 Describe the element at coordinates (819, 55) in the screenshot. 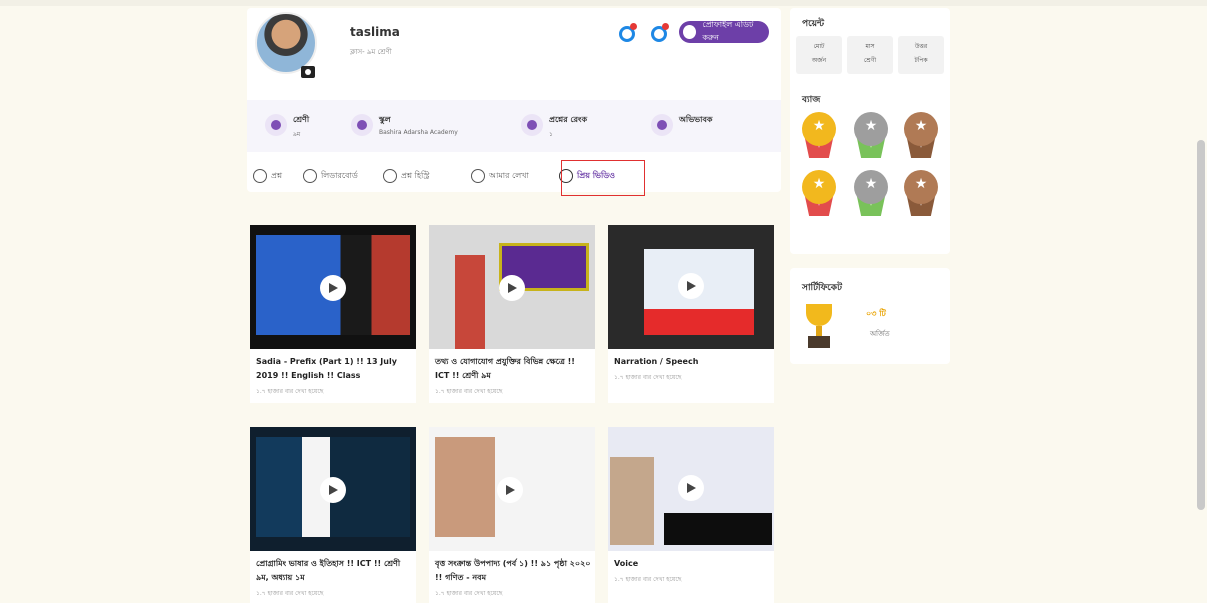

I see `stat-total: মোট অর্জন` at that location.